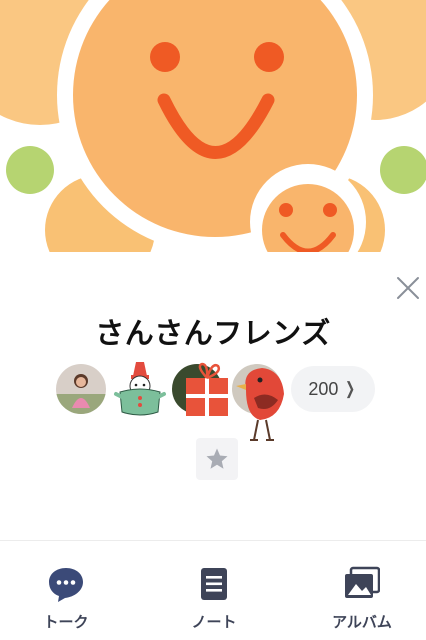  What do you see at coordinates (323, 388) in the screenshot?
I see `member-count-value: 200` at bounding box center [323, 388].